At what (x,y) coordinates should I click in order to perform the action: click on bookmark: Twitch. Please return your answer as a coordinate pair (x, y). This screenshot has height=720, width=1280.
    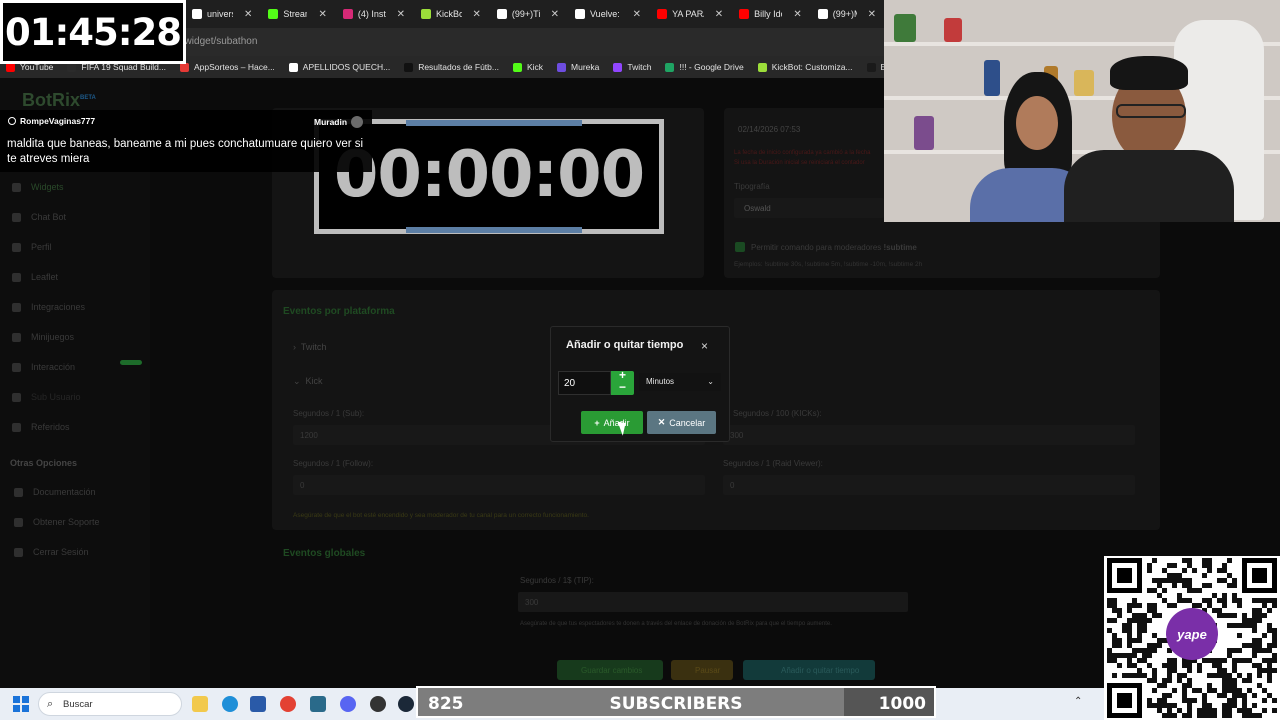
    Looking at the image, I should click on (632, 67).